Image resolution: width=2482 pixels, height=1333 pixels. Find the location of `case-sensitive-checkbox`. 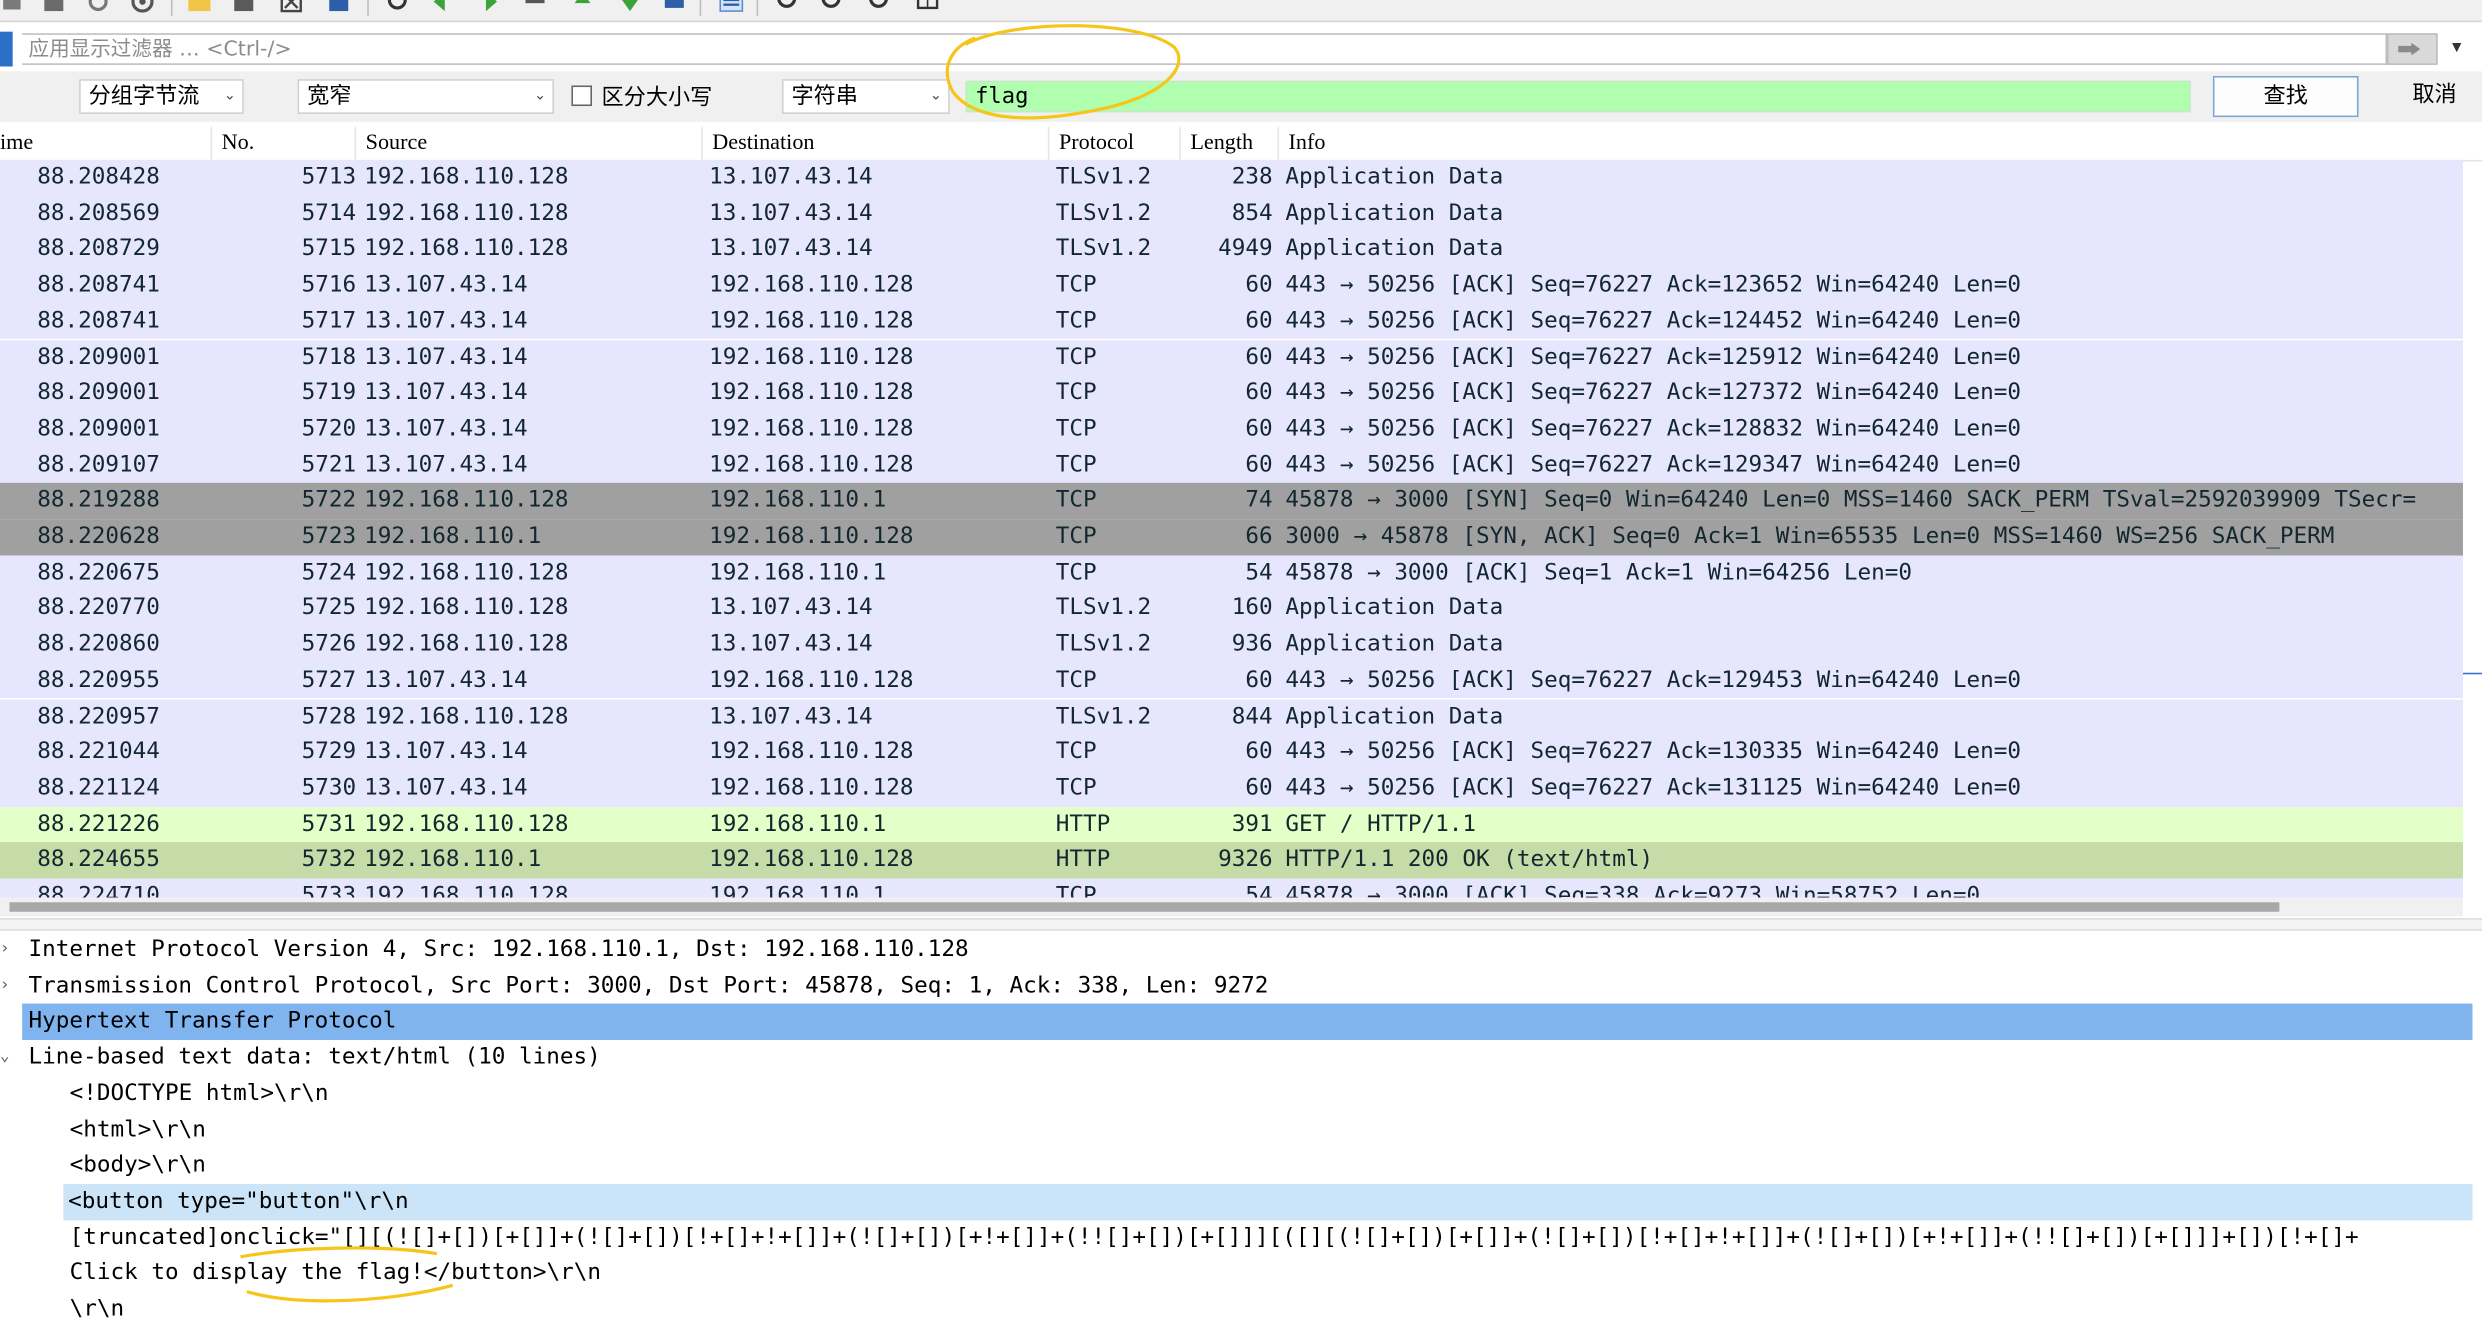

case-sensitive-checkbox is located at coordinates (582, 96).